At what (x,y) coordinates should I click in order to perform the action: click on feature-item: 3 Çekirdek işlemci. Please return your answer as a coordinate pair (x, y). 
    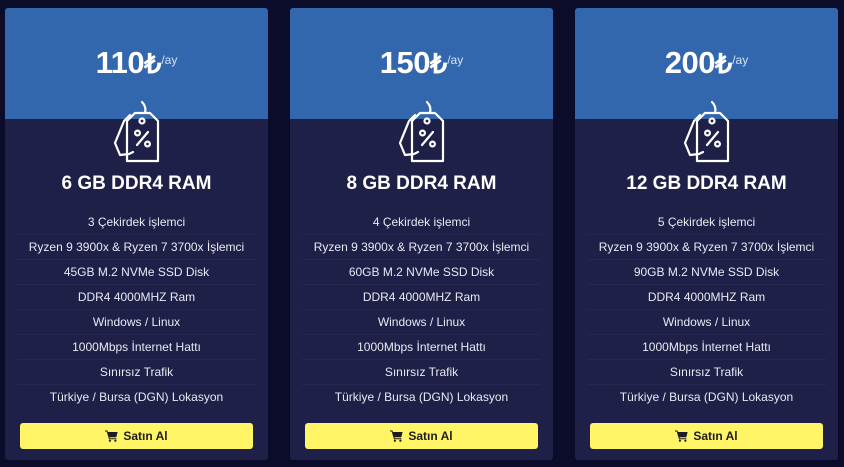
    Looking at the image, I should click on (136, 222).